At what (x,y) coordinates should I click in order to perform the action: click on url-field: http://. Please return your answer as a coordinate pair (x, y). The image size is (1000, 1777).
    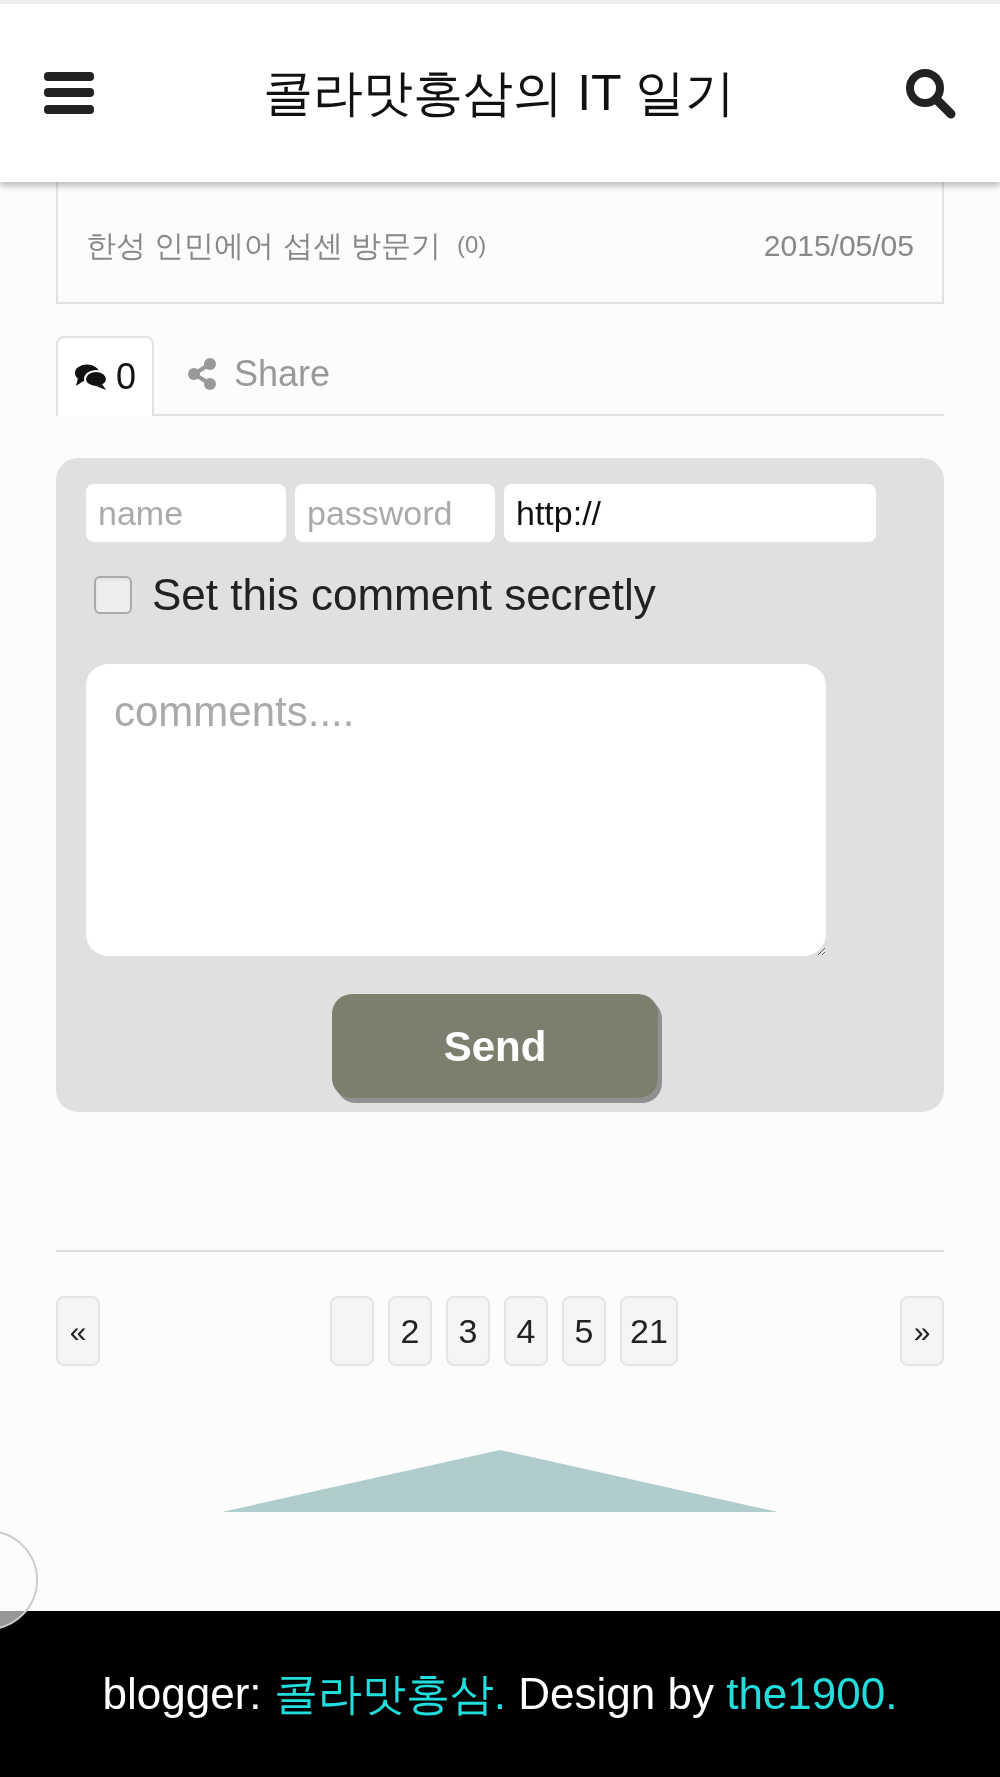
    Looking at the image, I should click on (690, 513).